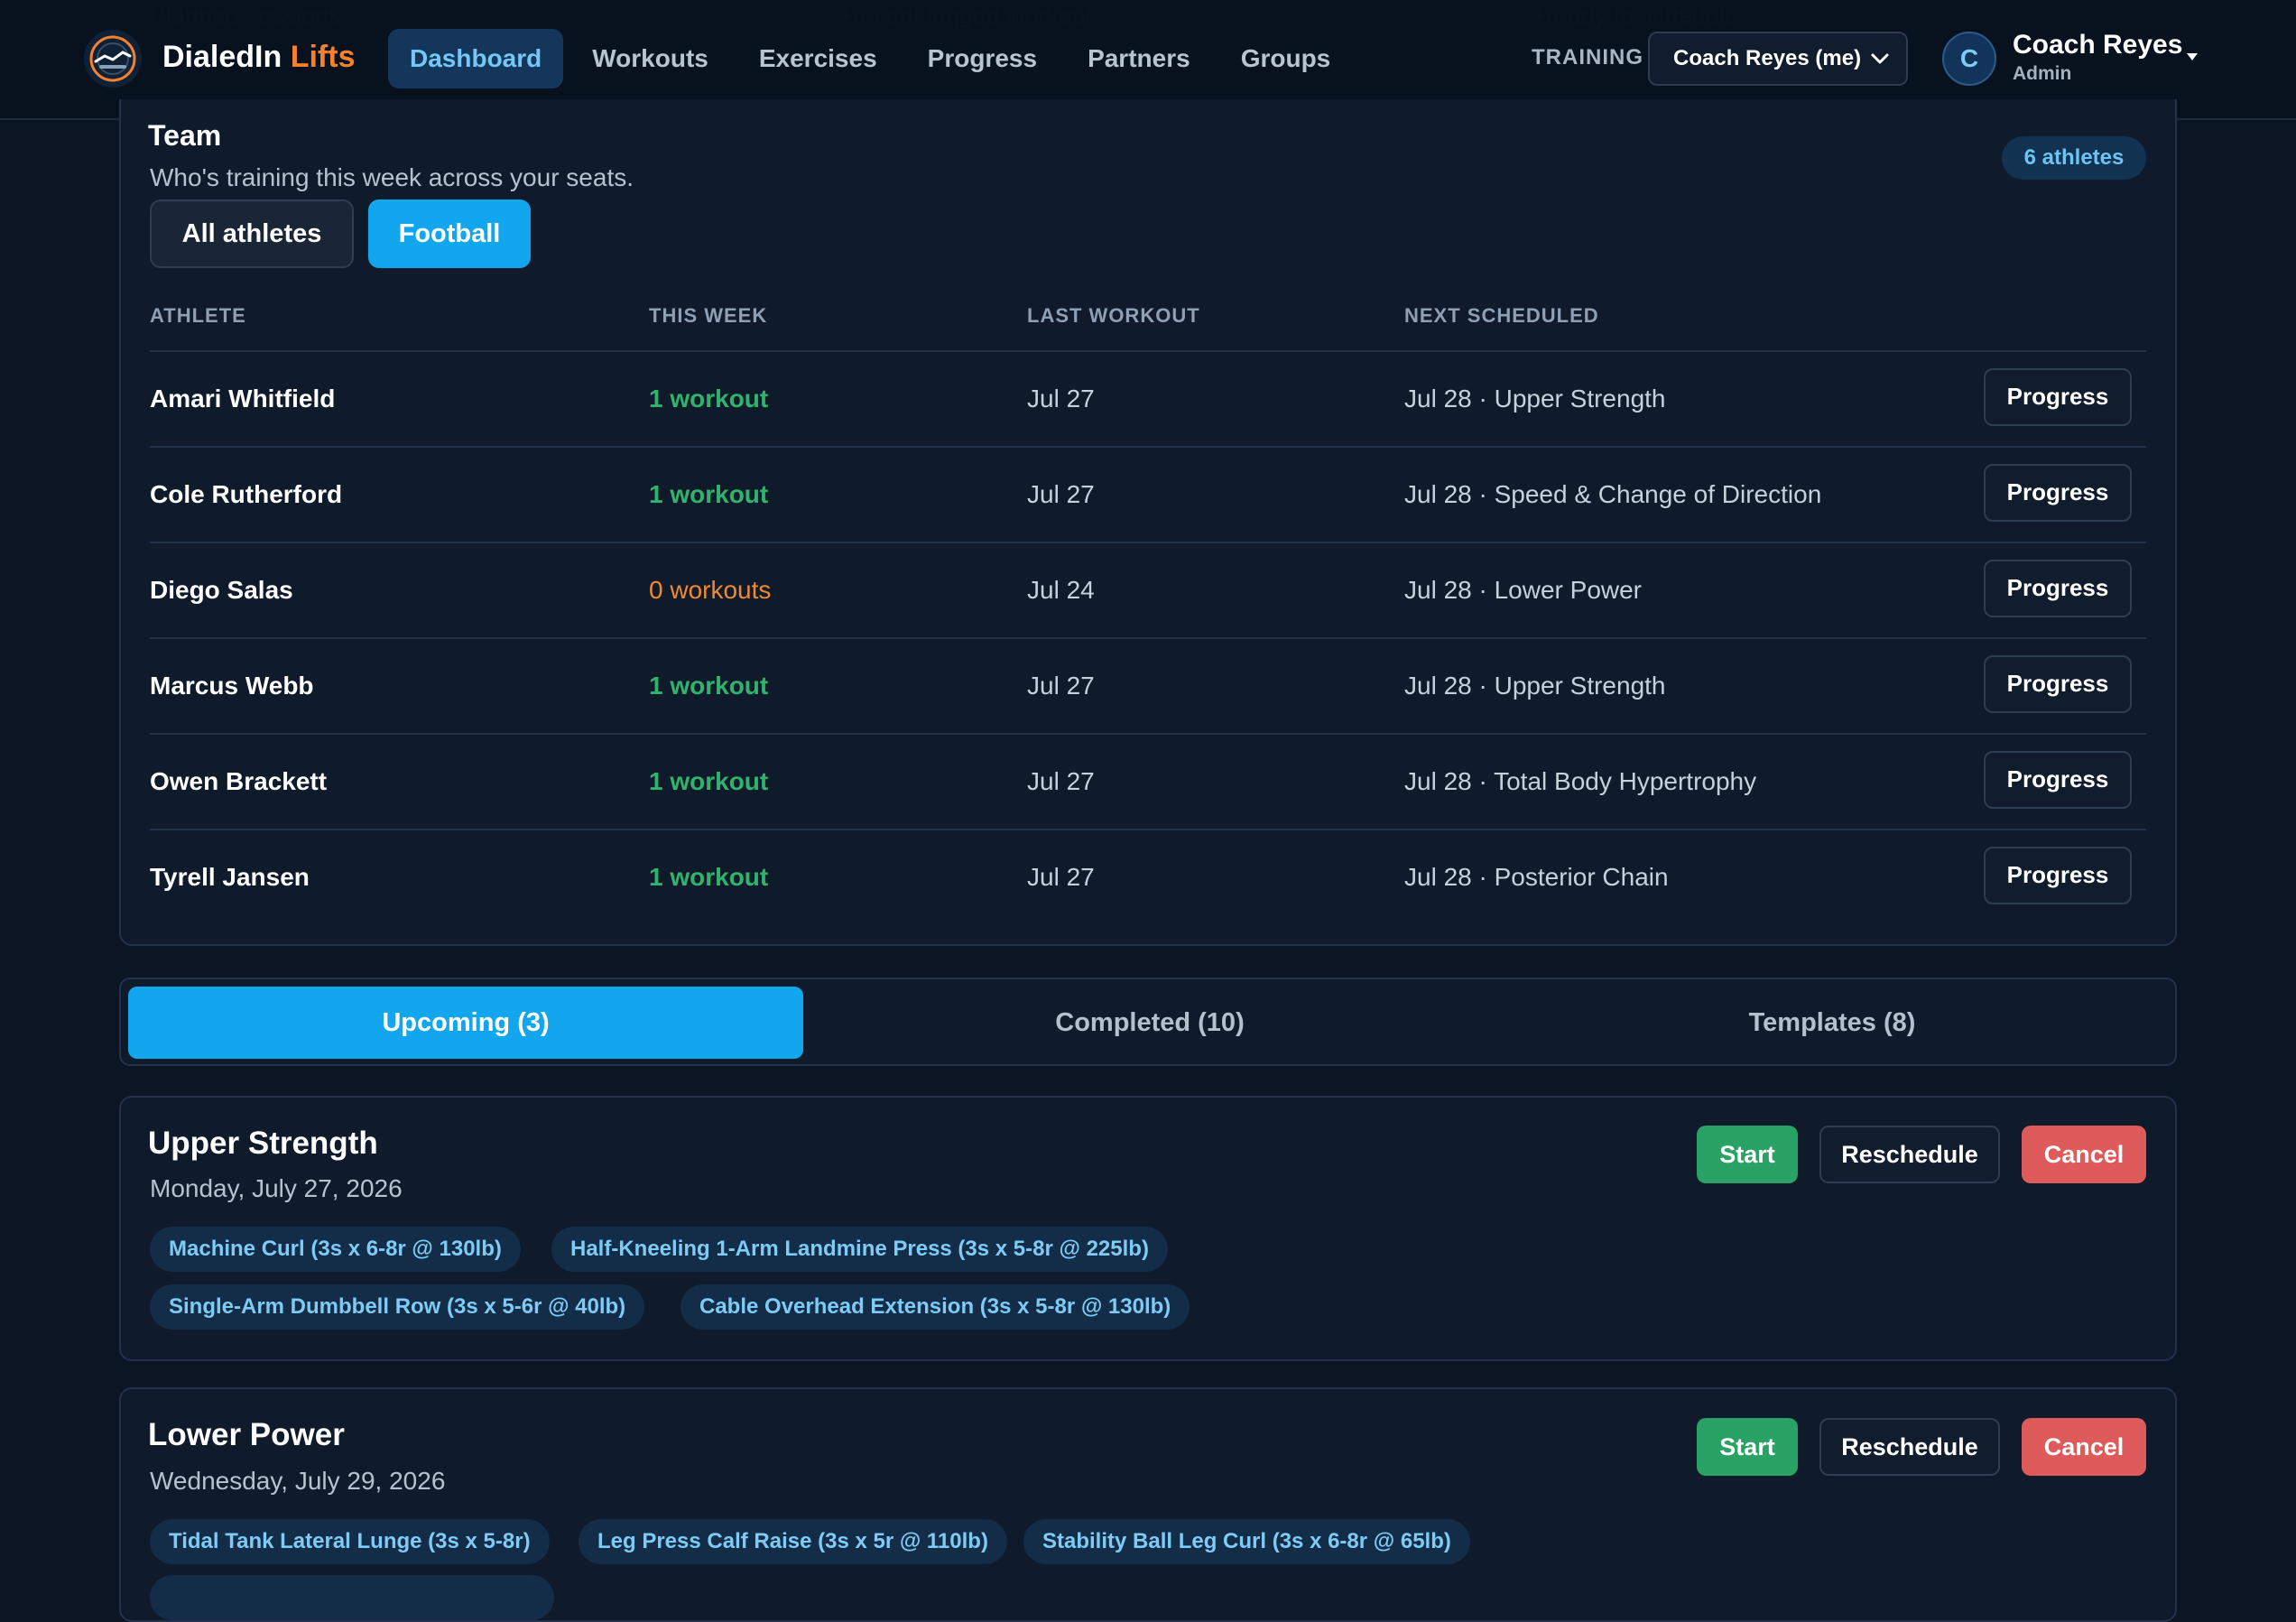  What do you see at coordinates (476, 58) in the screenshot?
I see `nav-dashboard: Dashboard` at bounding box center [476, 58].